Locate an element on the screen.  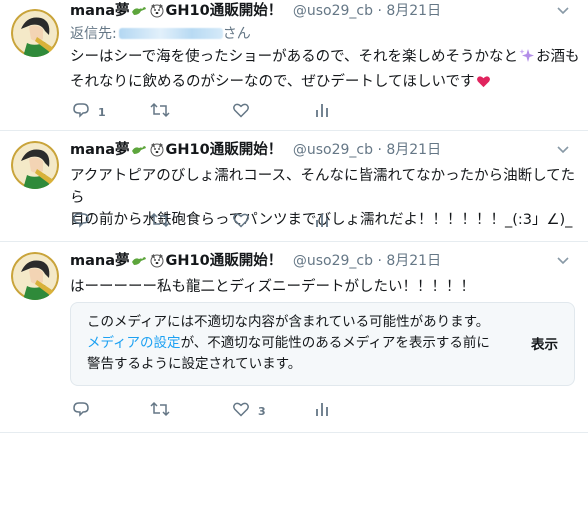
reply-to-label: 返信先: is located at coordinates (93, 34).